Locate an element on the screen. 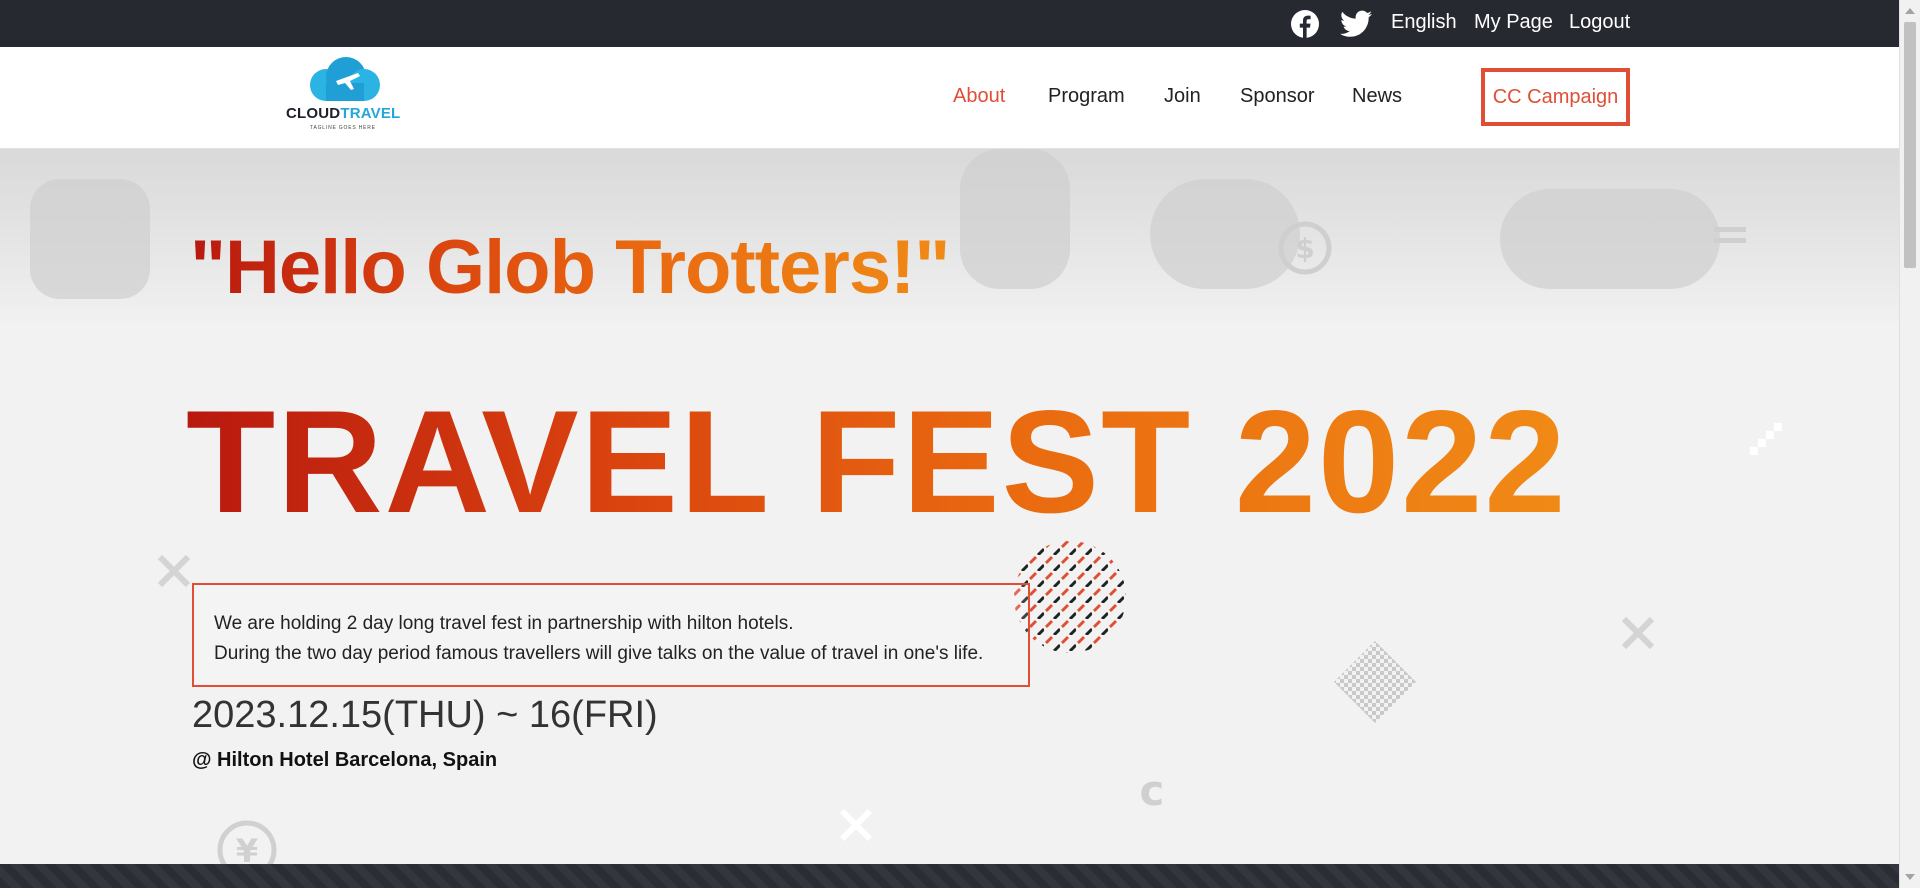 The width and height of the screenshot is (1920, 888). facebook-icon is located at coordinates (1305, 24).